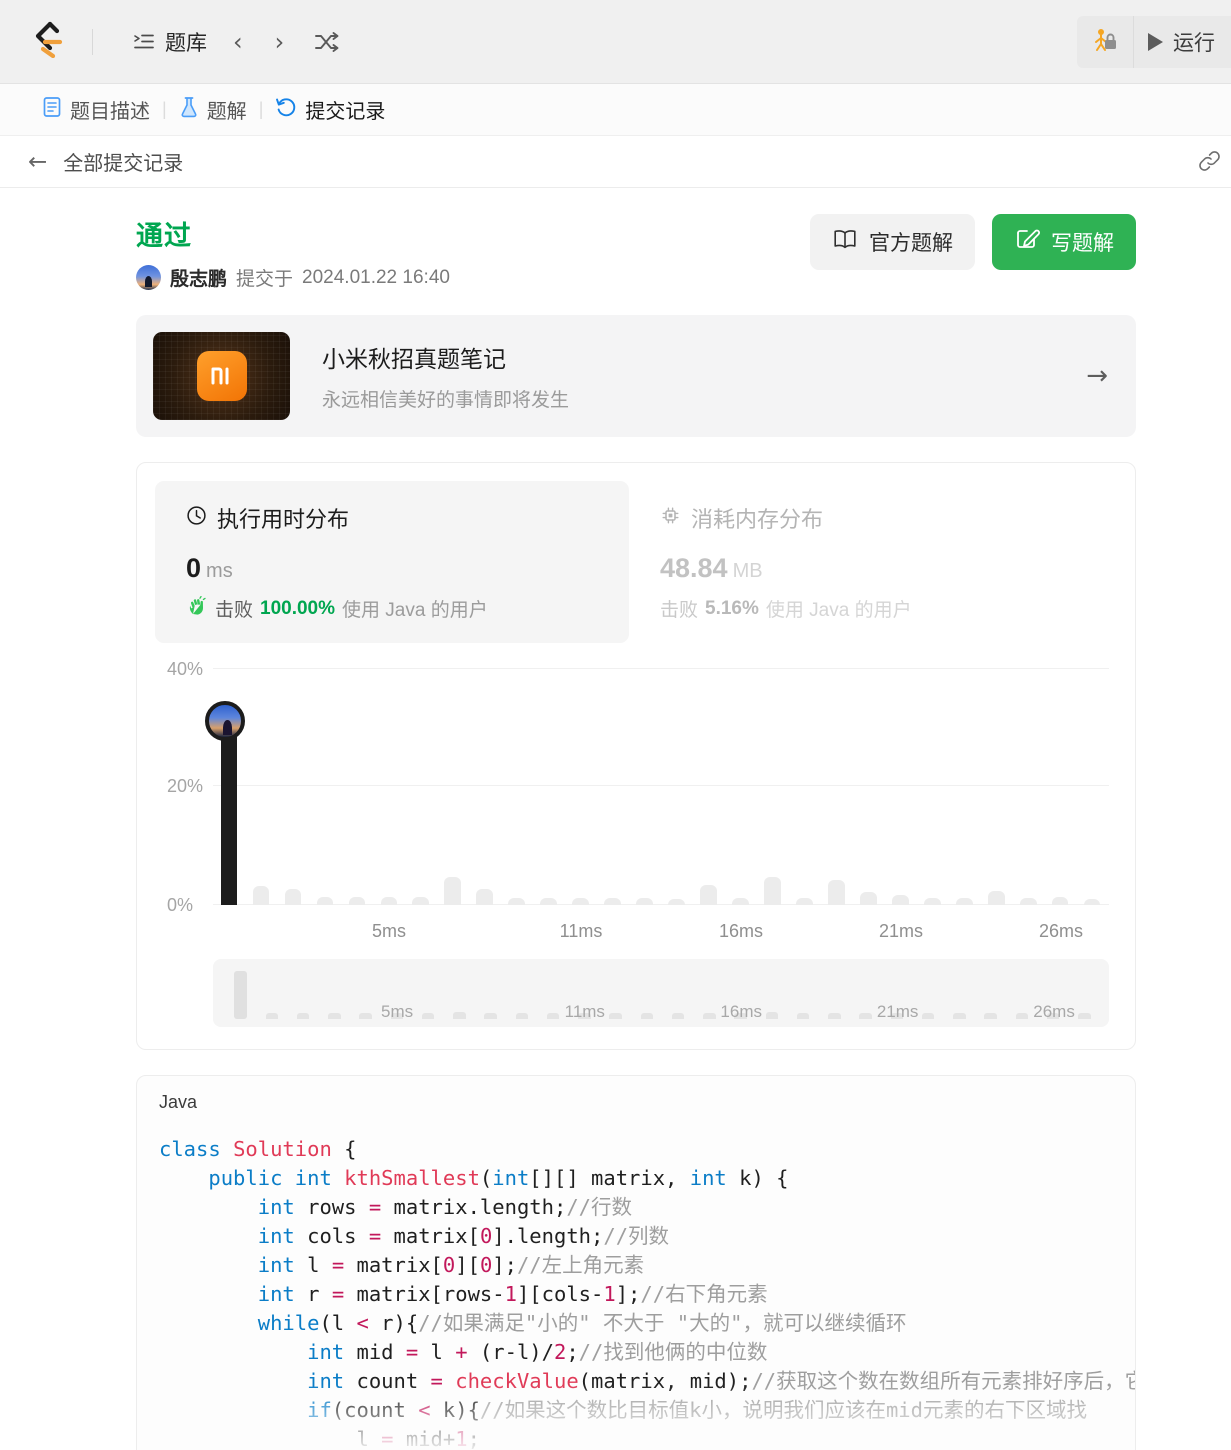 The width and height of the screenshot is (1231, 1450). What do you see at coordinates (845, 242) in the screenshot?
I see `book-icon` at bounding box center [845, 242].